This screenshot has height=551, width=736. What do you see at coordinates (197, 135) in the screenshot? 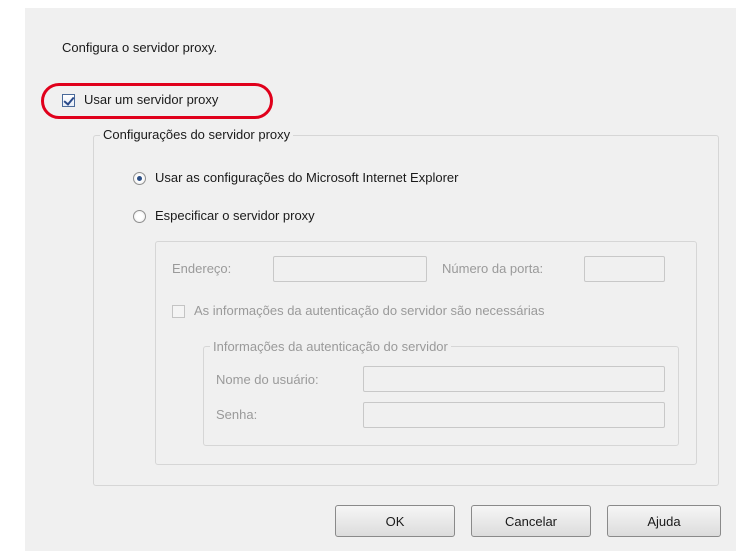
I see `proxy-settings-title: Configurações do servidor proxy` at bounding box center [197, 135].